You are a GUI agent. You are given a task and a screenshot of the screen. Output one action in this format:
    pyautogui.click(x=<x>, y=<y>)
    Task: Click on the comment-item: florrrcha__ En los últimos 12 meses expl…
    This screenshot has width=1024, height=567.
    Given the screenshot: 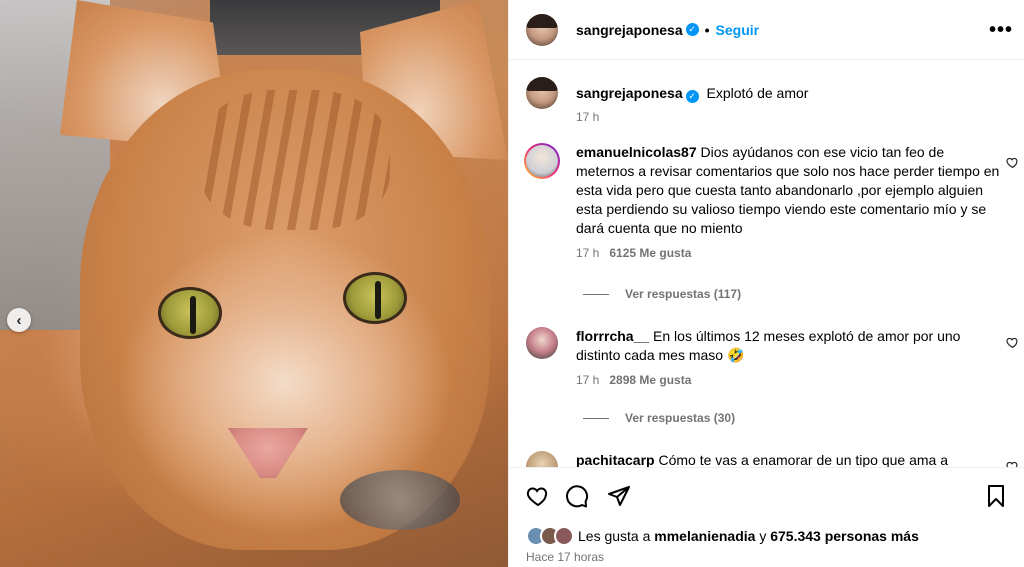 What is the action you would take?
    pyautogui.click(x=766, y=358)
    